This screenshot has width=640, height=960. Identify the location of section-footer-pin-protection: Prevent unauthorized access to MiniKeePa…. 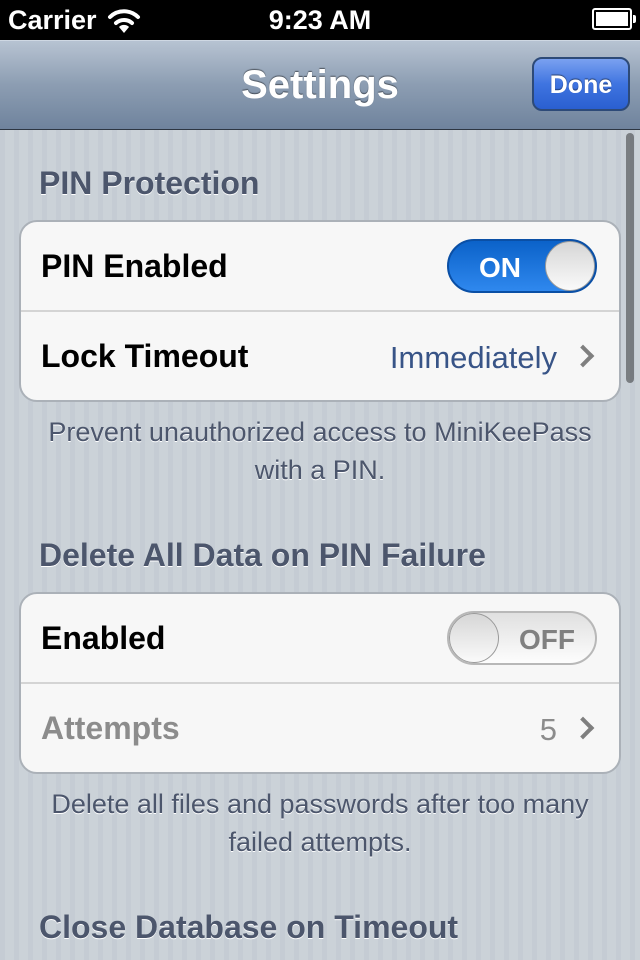
(320, 451).